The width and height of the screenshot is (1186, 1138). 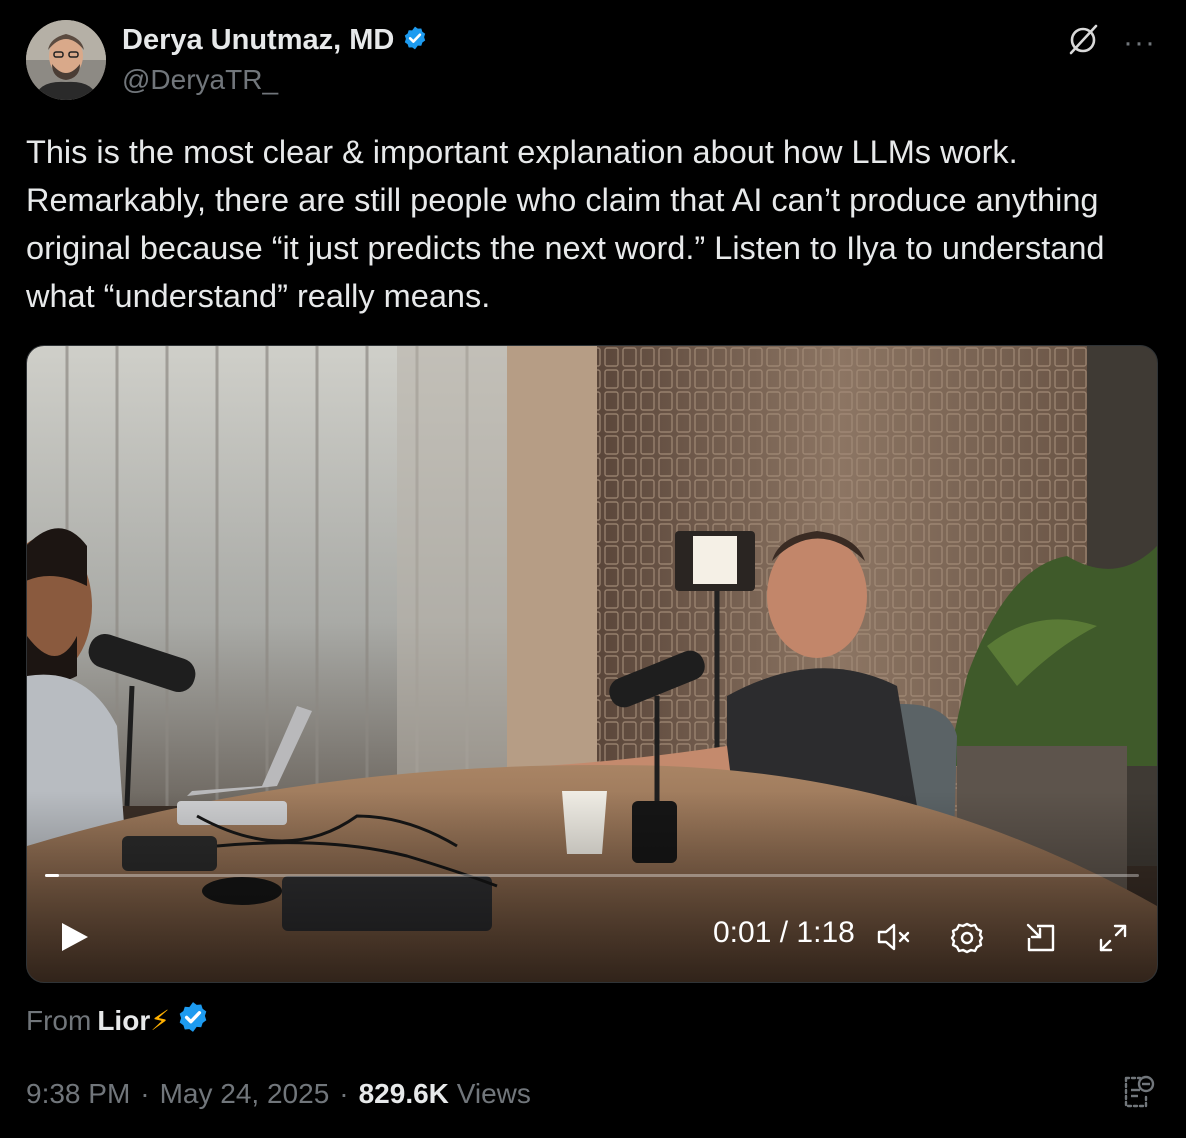 What do you see at coordinates (415, 40) in the screenshot?
I see `verified-badge-icon` at bounding box center [415, 40].